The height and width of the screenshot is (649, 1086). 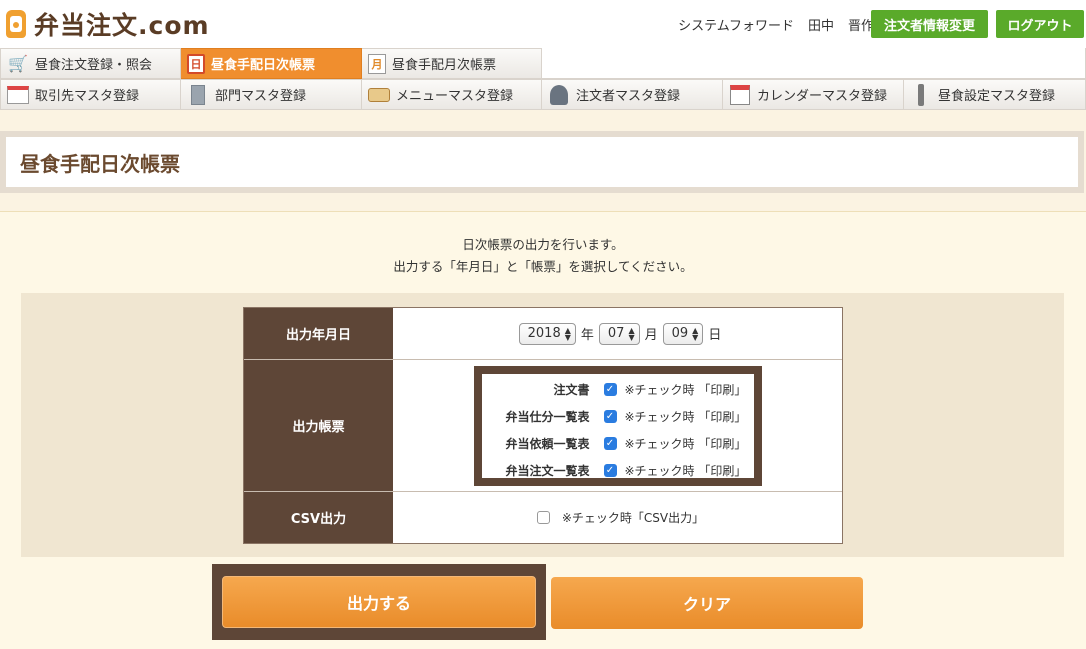 I want to click on nav-label: カレンダーマスタ登録, so click(x=822, y=96).